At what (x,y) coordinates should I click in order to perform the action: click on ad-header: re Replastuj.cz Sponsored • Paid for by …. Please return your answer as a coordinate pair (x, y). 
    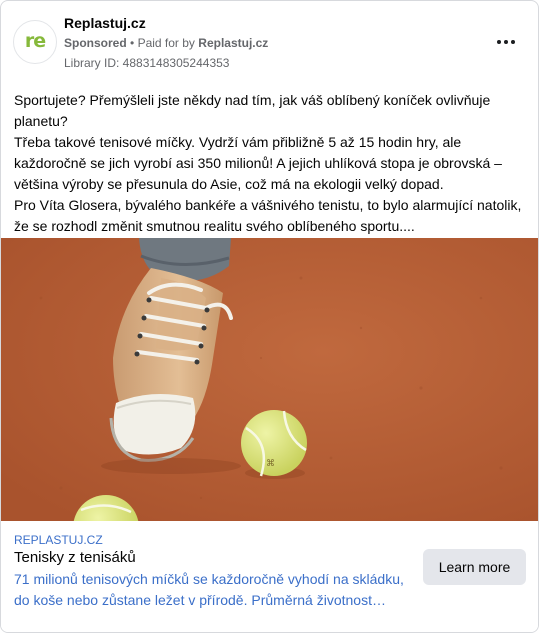
    Looking at the image, I should click on (269, 41).